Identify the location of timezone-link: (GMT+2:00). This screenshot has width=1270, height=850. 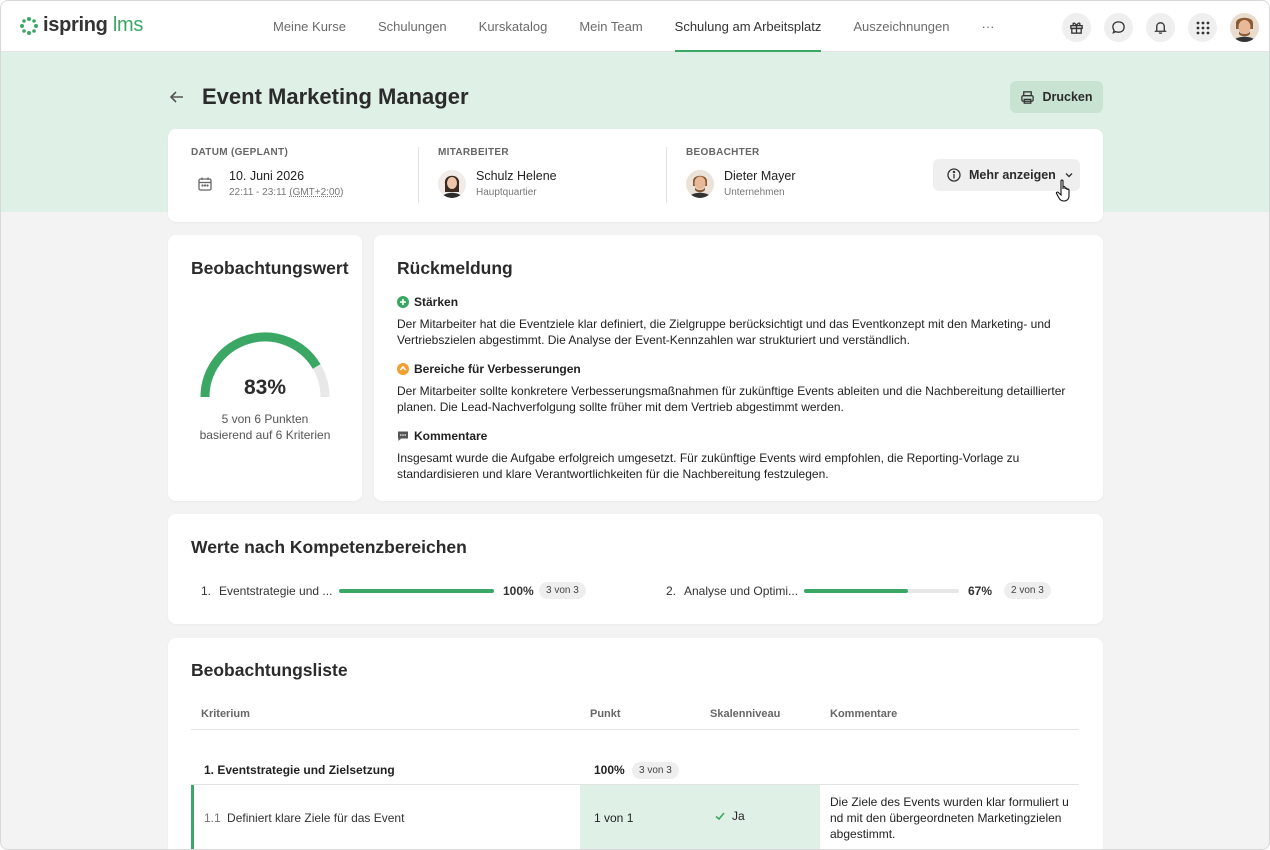
(316, 192).